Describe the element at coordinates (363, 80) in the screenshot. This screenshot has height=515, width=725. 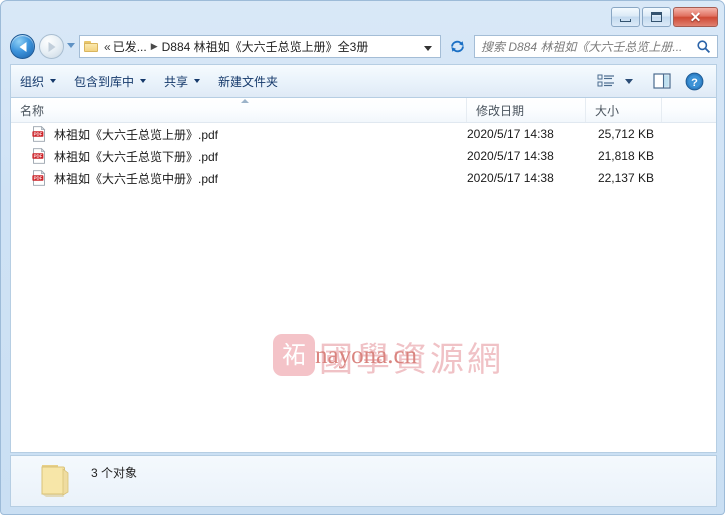
I see `command-toolbar: 组织 包含到库中 共享 新建文件夹 ?` at that location.